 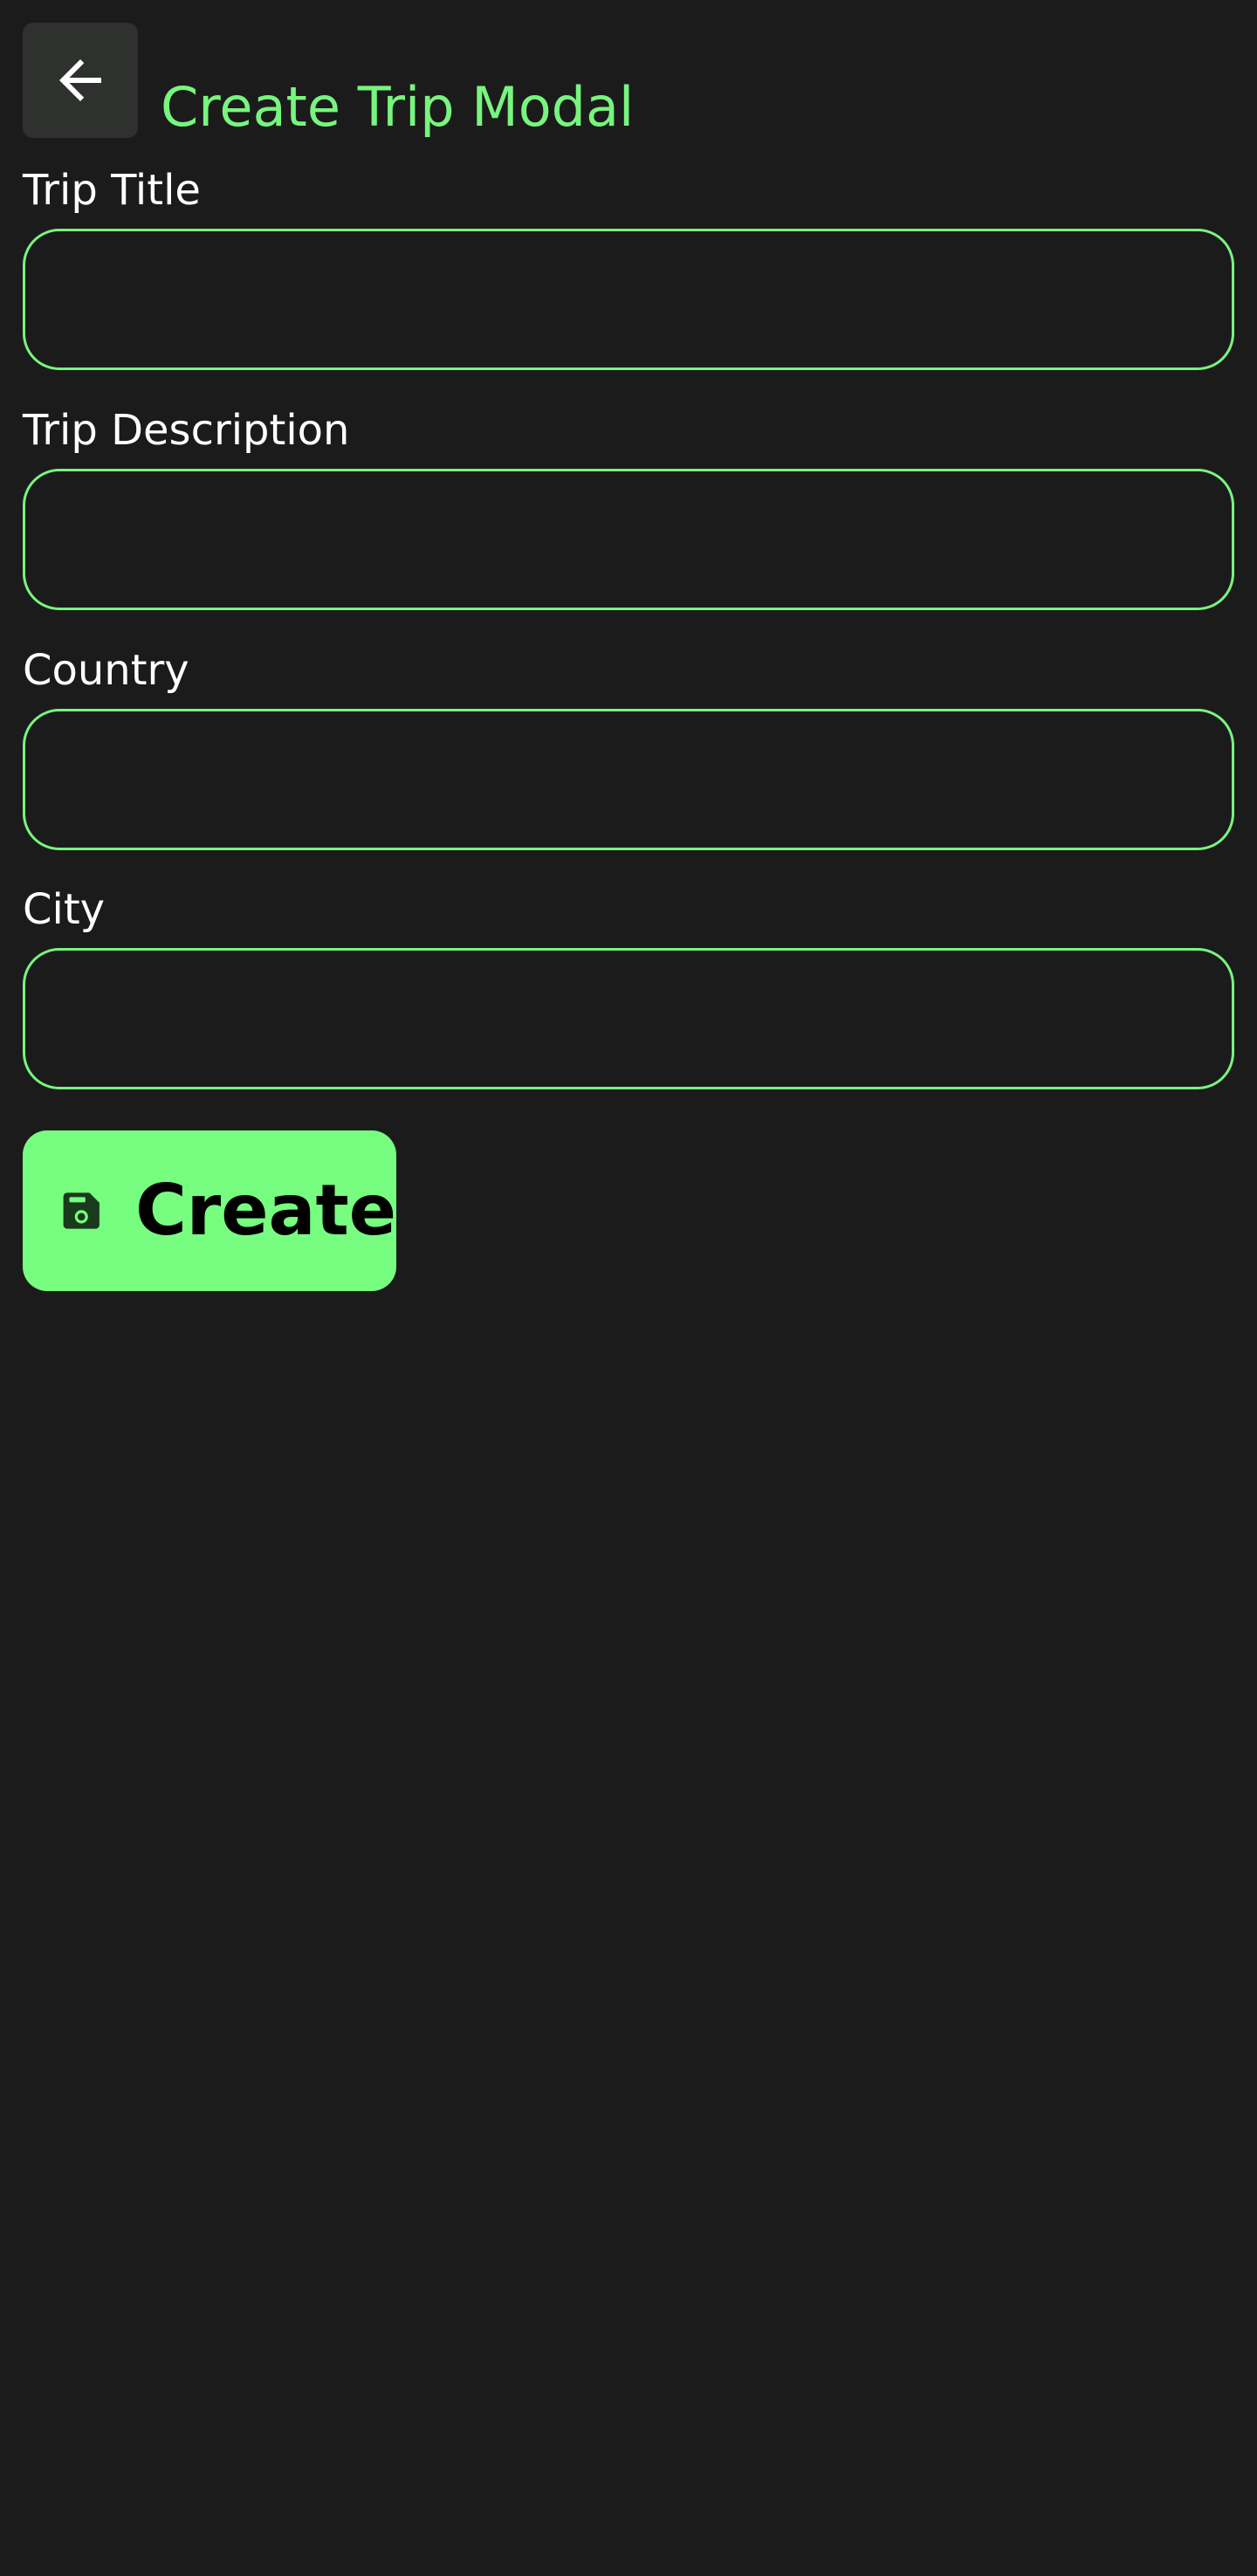 What do you see at coordinates (106, 670) in the screenshot?
I see `country-label: Country` at bounding box center [106, 670].